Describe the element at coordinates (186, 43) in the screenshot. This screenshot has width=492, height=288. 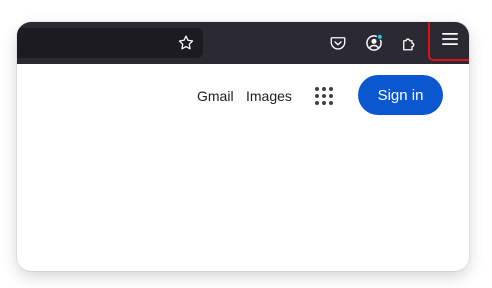
I see `star-icon` at that location.